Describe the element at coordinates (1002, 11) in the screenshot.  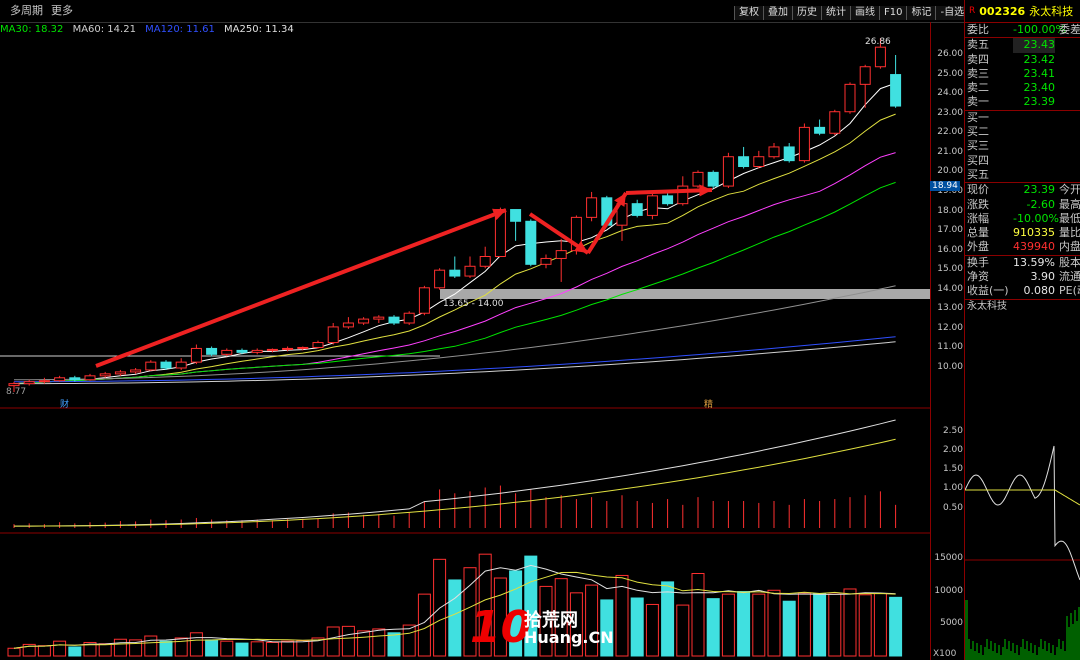
I see `stock-code: 002326` at that location.